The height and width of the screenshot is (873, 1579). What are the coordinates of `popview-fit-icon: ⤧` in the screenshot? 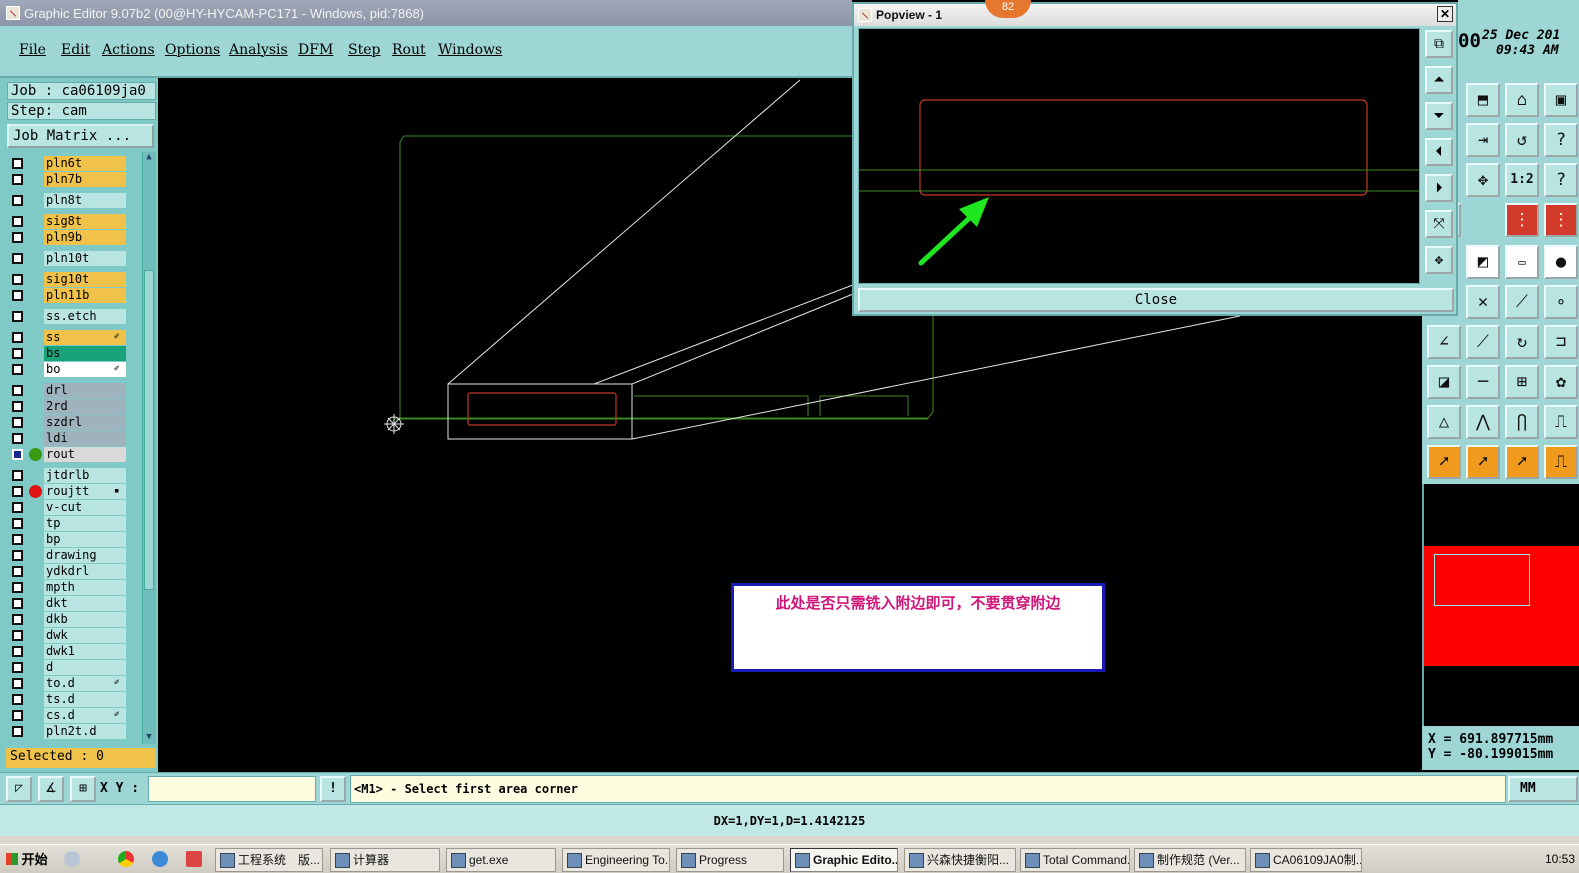 It's located at (1439, 224).